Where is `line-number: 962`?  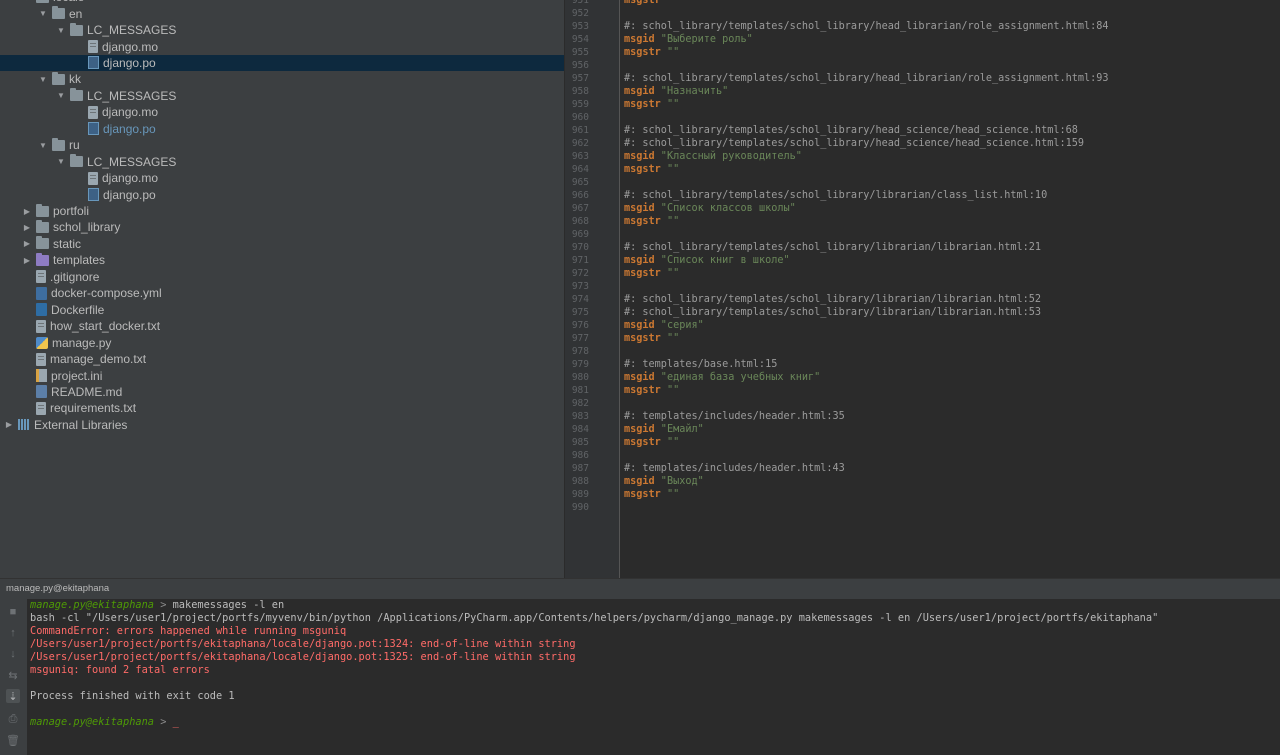 line-number: 962 is located at coordinates (580, 143).